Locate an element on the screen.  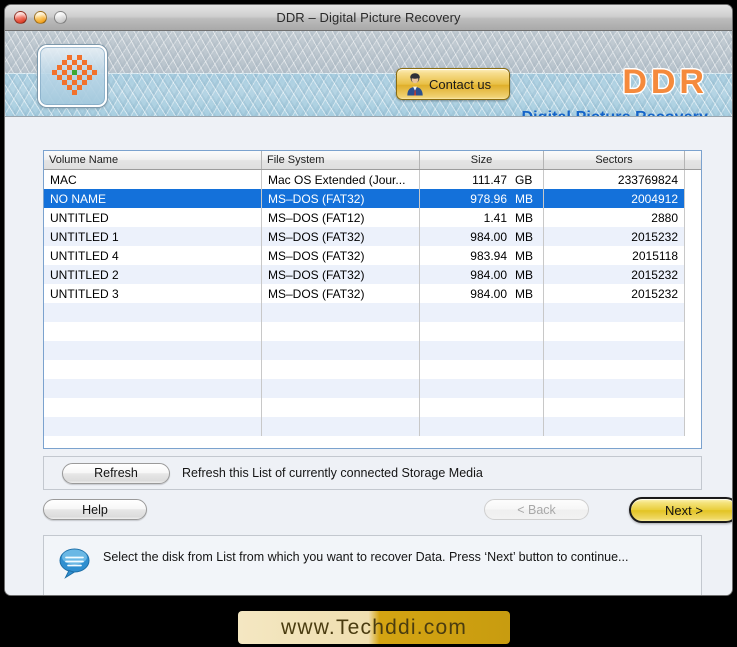
column-header-size: Size is located at coordinates (482, 160).